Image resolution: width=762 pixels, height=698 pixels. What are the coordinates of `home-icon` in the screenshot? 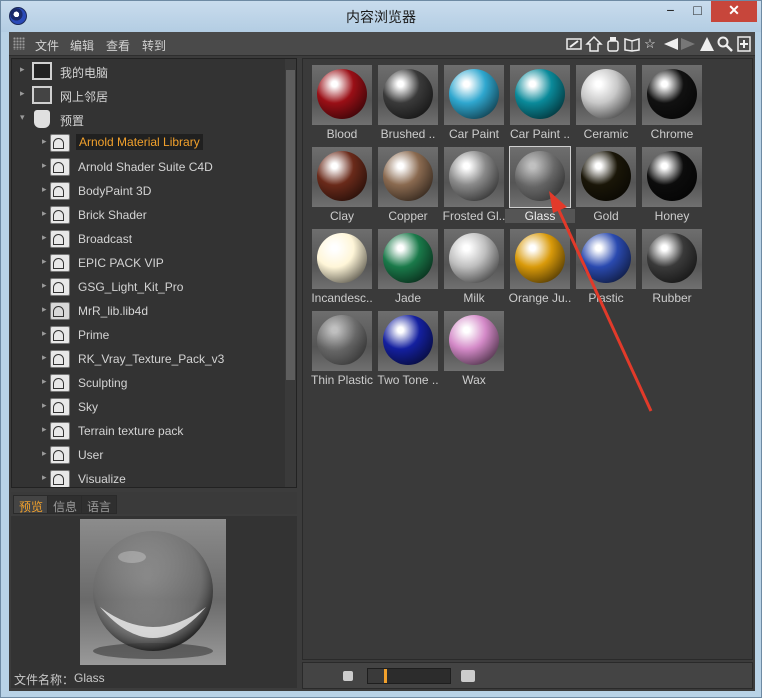 It's located at (594, 44).